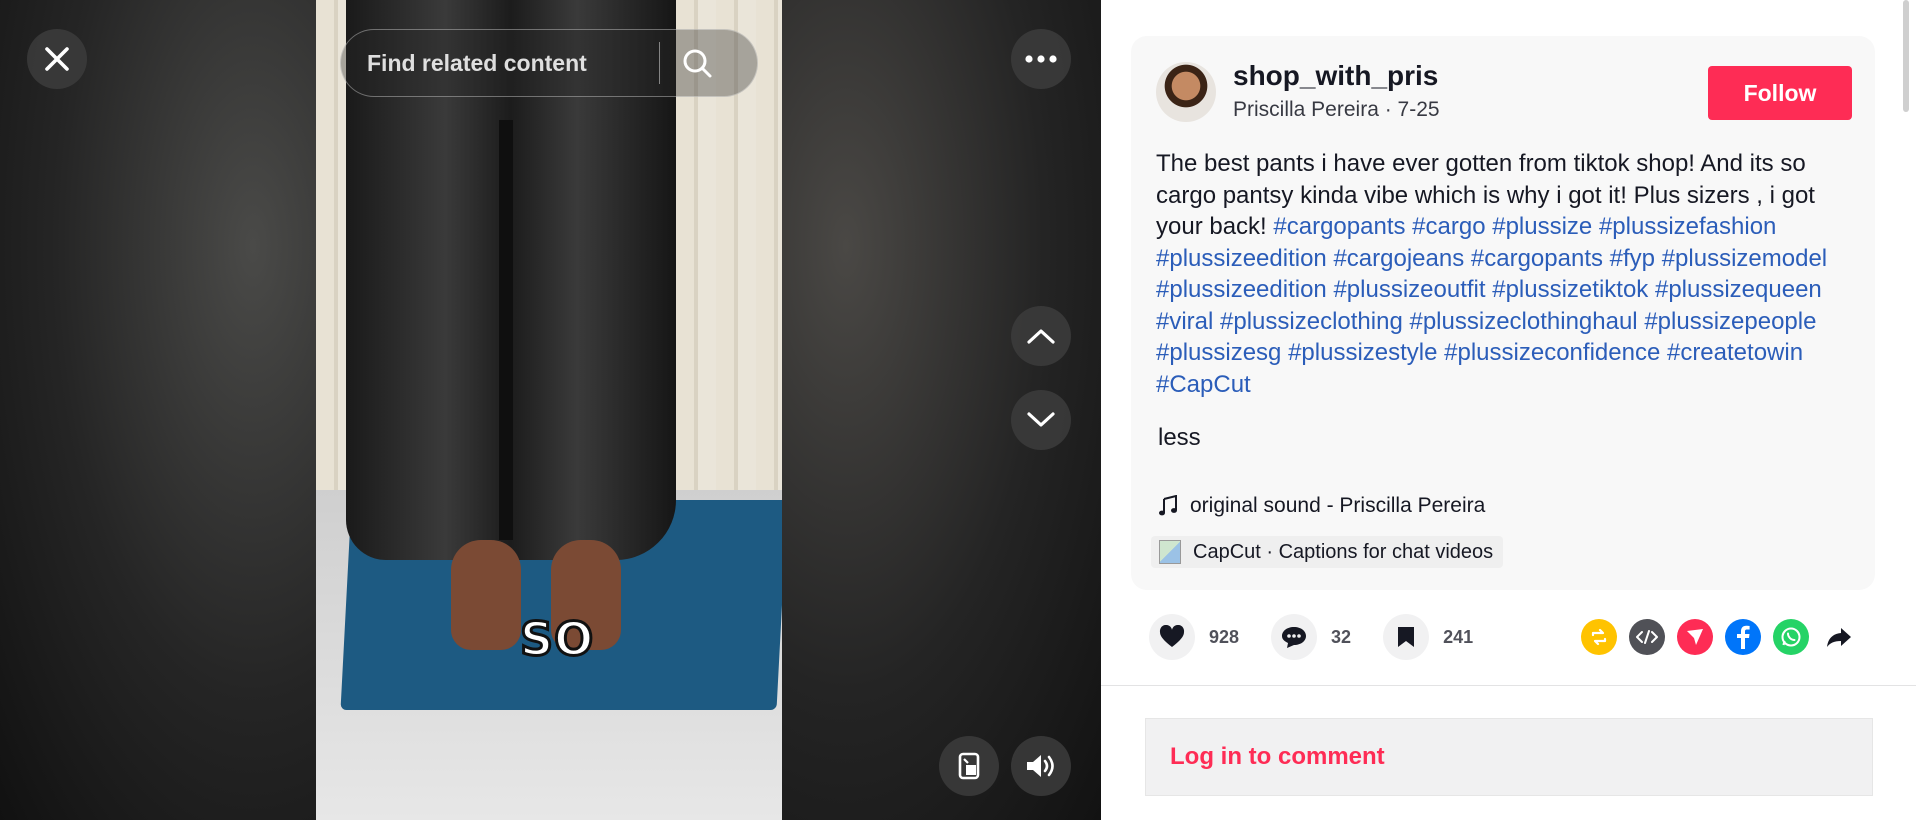  I want to click on embed-button, so click(1647, 637).